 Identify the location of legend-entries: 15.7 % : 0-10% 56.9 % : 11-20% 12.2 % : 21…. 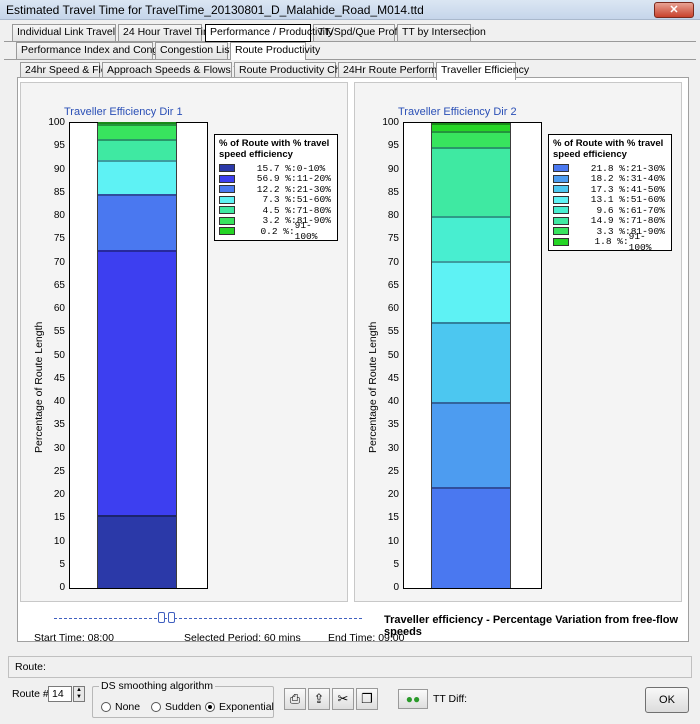
(276, 202).